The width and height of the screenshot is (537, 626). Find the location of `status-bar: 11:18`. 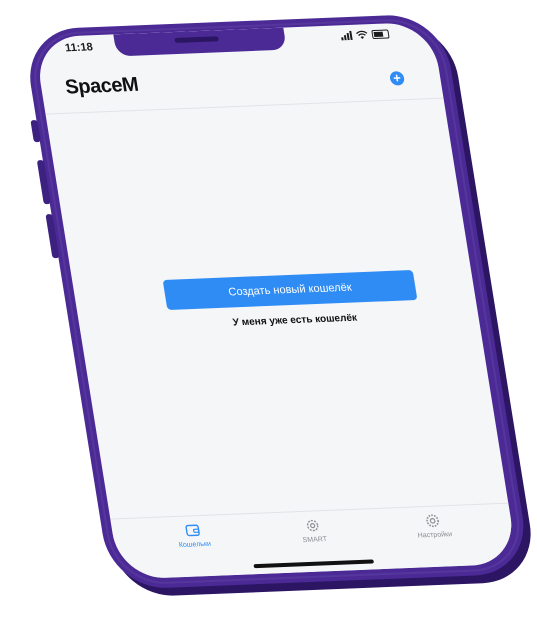

status-bar: 11:18 is located at coordinates (234, 44).